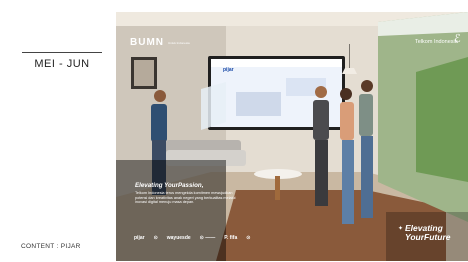 Image resolution: width=468 pixels, height=262 pixels. I want to click on partner-logo: P. fifa, so click(231, 238).